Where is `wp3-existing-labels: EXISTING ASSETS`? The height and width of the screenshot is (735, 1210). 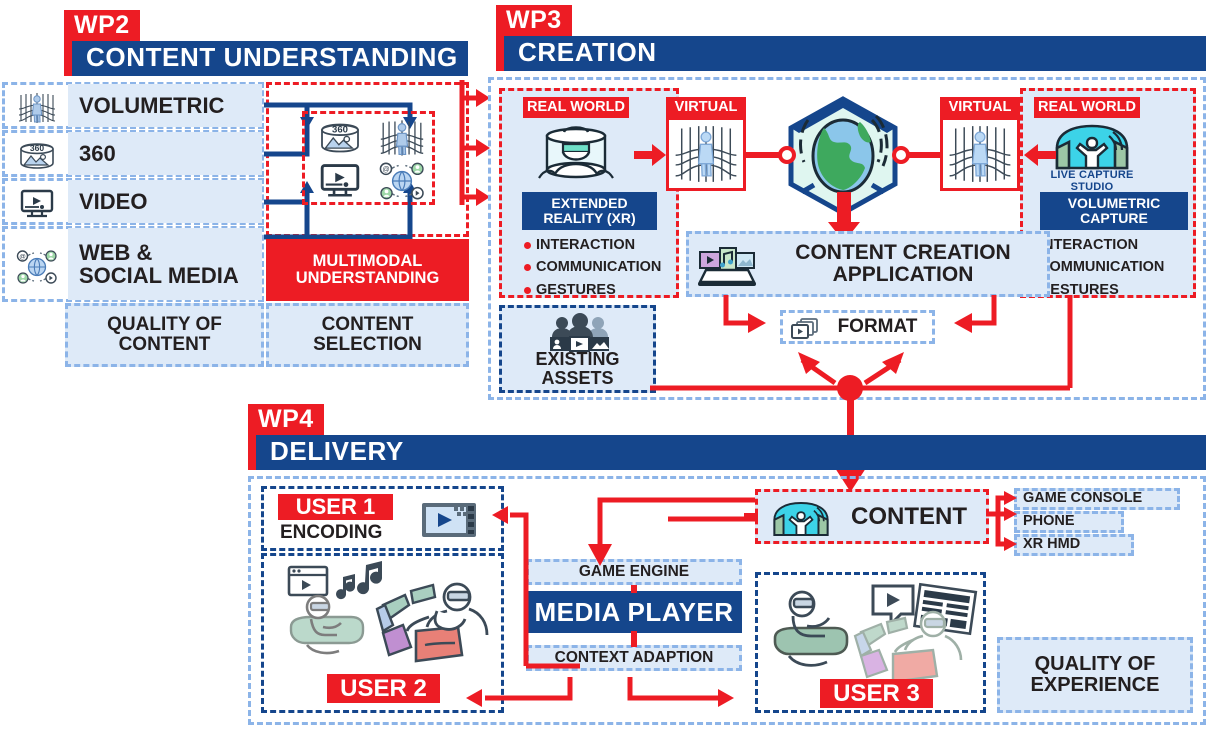 wp3-existing-labels: EXISTING ASSETS is located at coordinates (577, 369).